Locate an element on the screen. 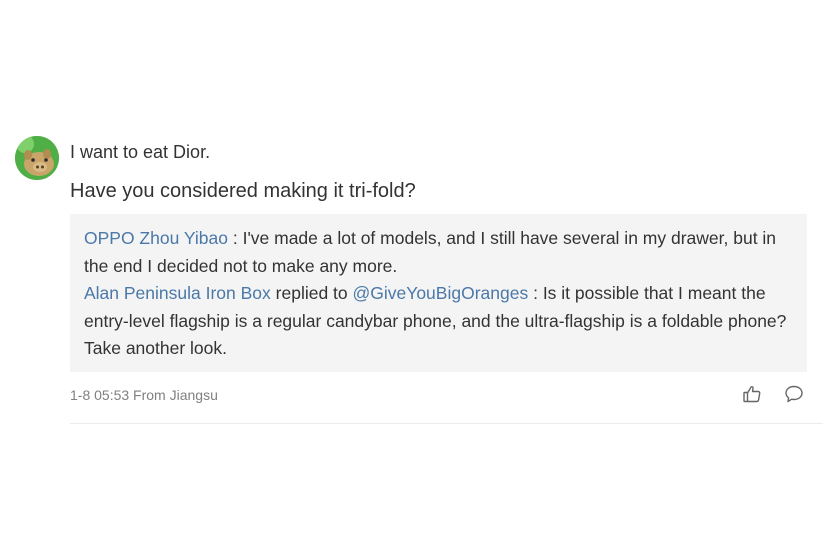 The image size is (823, 549). comment-timestamp: 1-8 05:53 From Jiangsu is located at coordinates (144, 395).